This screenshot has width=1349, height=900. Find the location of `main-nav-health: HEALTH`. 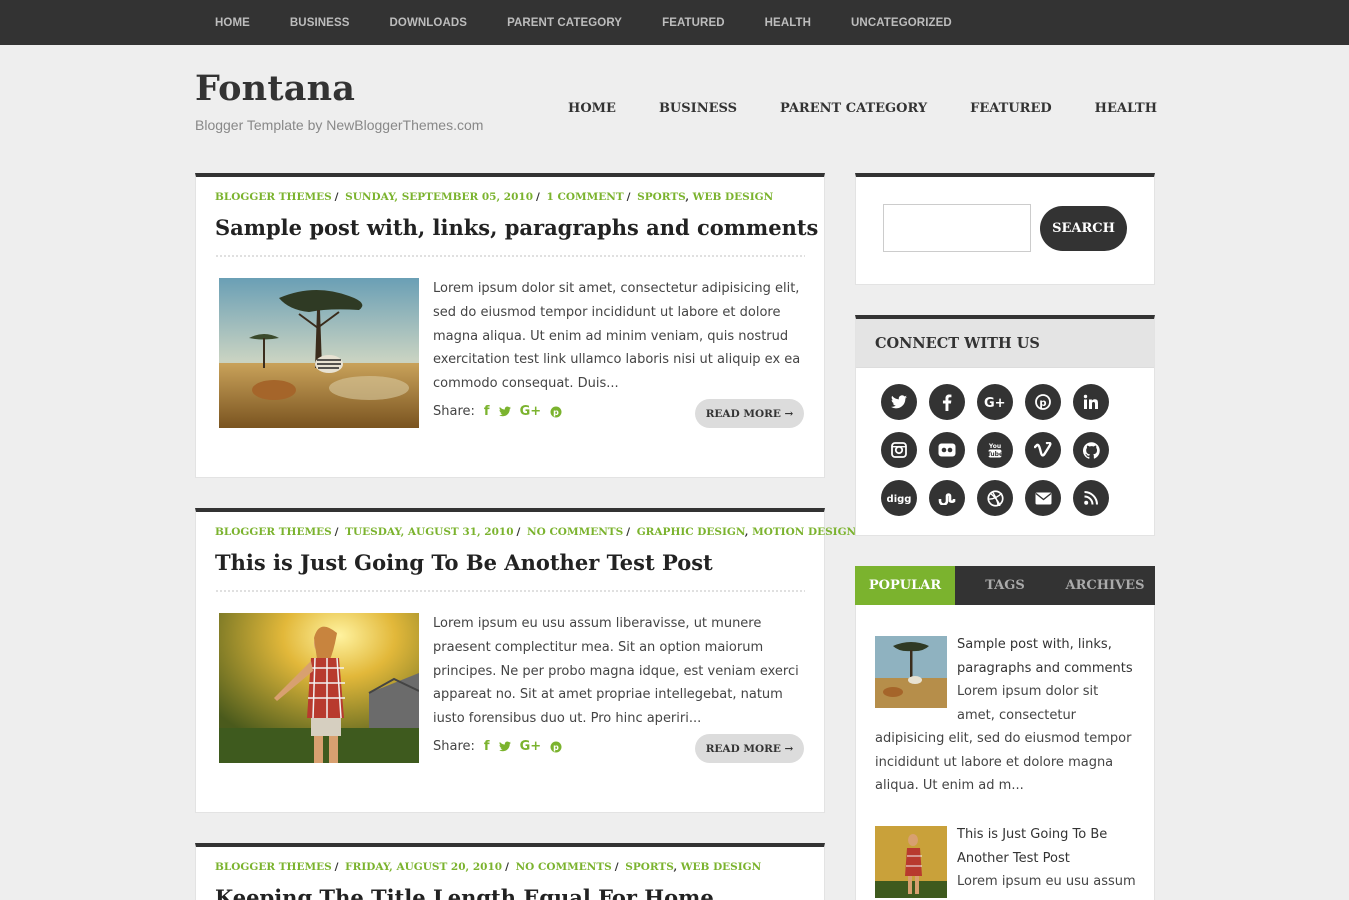

main-nav-health: HEALTH is located at coordinates (1126, 108).